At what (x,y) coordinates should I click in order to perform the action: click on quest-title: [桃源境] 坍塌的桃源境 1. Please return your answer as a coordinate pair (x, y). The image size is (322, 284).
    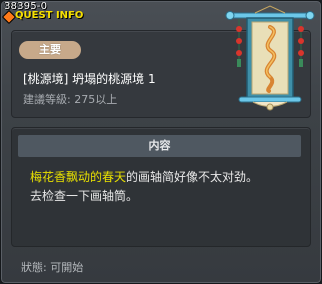
    Looking at the image, I should click on (89, 79).